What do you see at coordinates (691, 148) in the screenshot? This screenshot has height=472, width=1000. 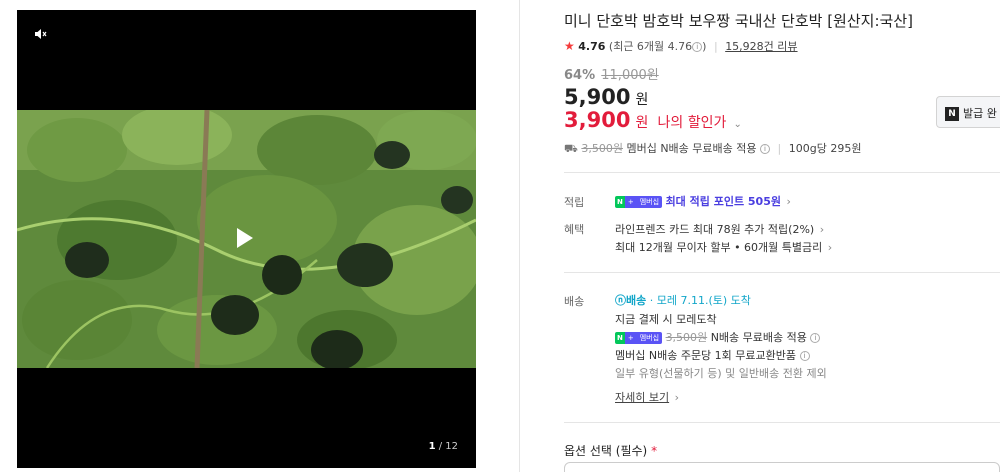 I see `shipping-text: 멤버십 N배송 무료배송 적용` at bounding box center [691, 148].